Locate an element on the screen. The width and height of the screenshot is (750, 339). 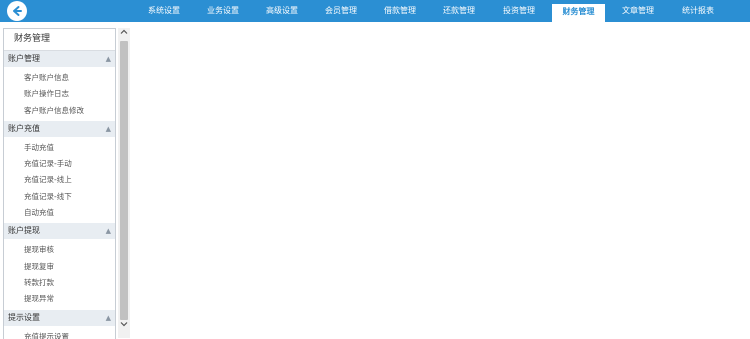
sidebar-item-recharge-record-manual: 充值记录-手动 is located at coordinates (59, 164).